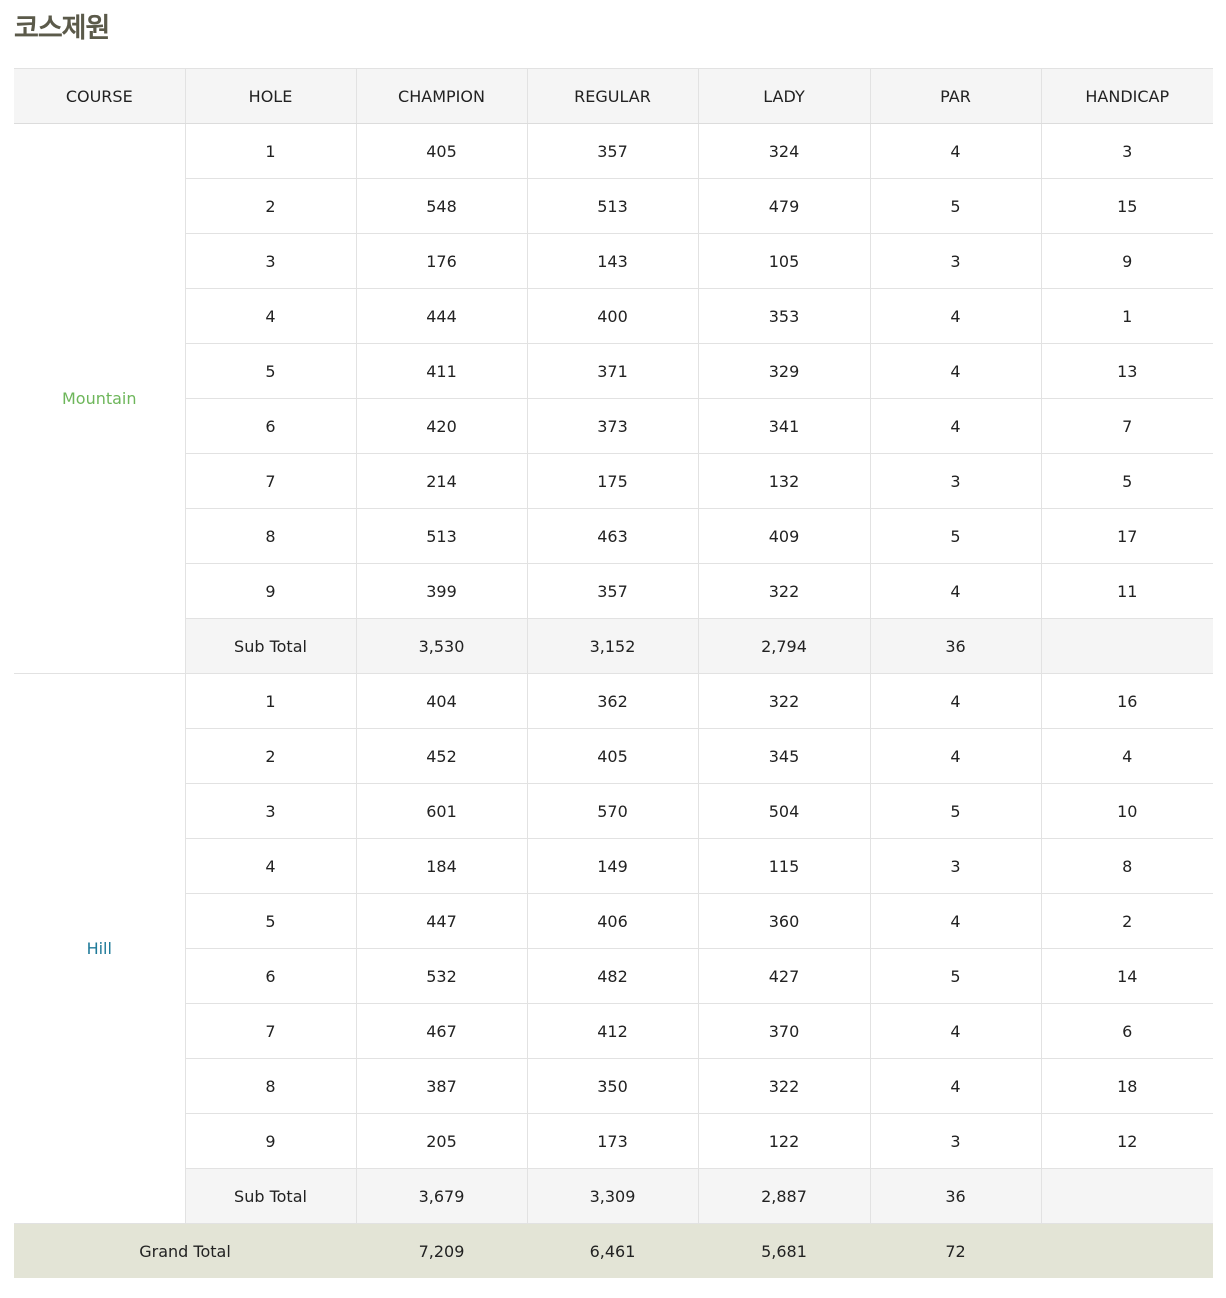 The height and width of the screenshot is (1298, 1226). I want to click on cell-handicap: 12, so click(1126, 1141).